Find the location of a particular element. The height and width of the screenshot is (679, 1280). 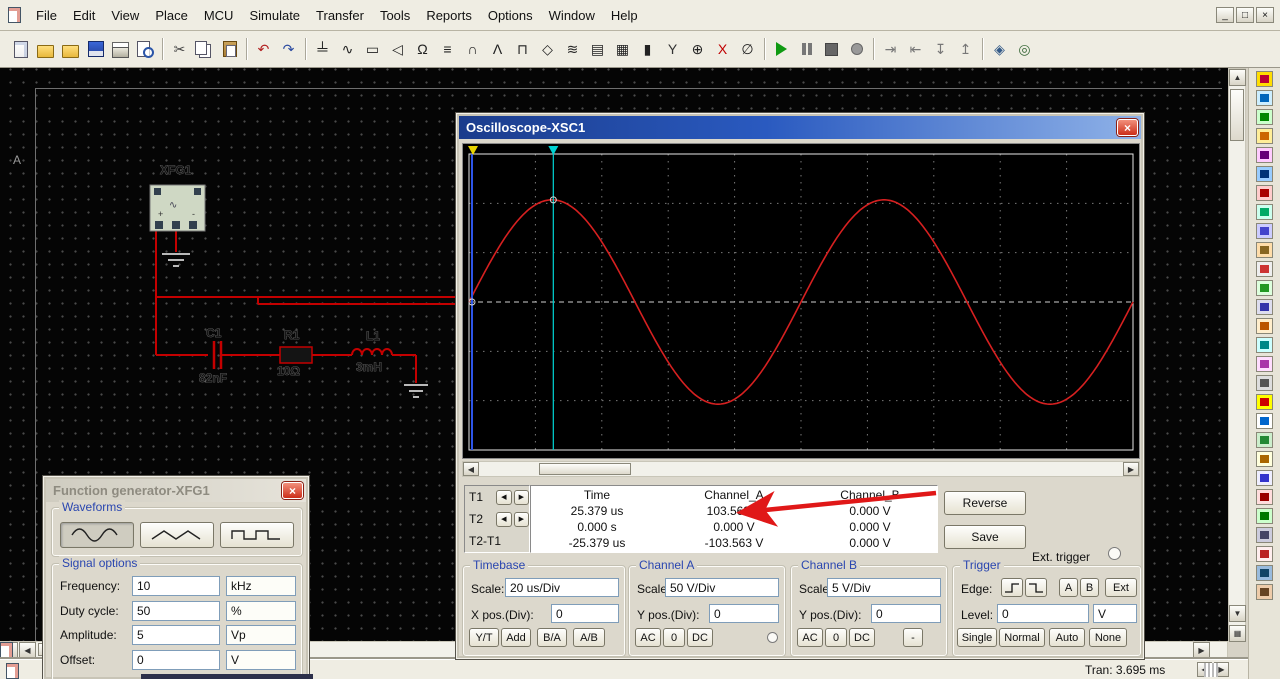

menu-edit: Edit is located at coordinates (84, 15).